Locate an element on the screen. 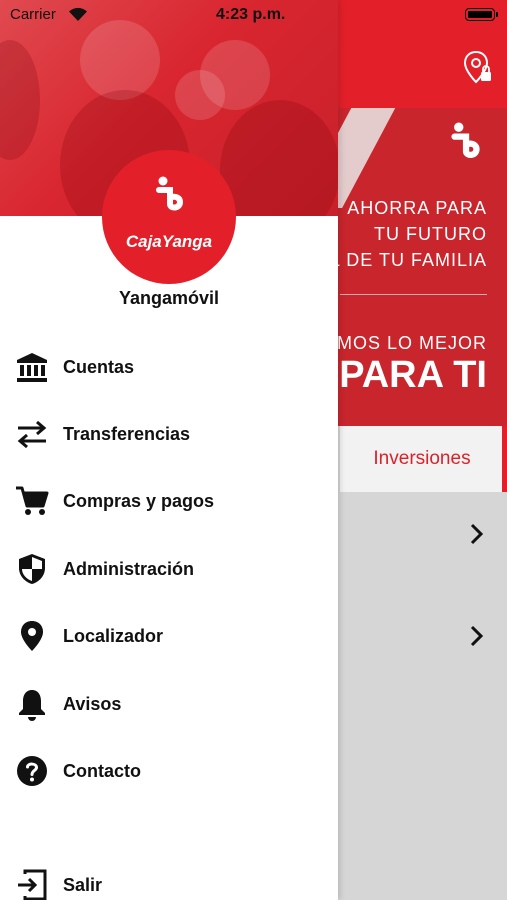 This screenshot has height=900, width=507. battery-icon is located at coordinates (481, 14).